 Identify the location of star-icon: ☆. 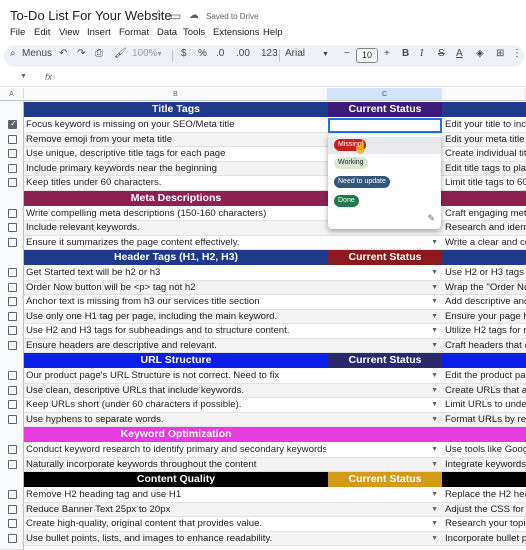
(157, 16).